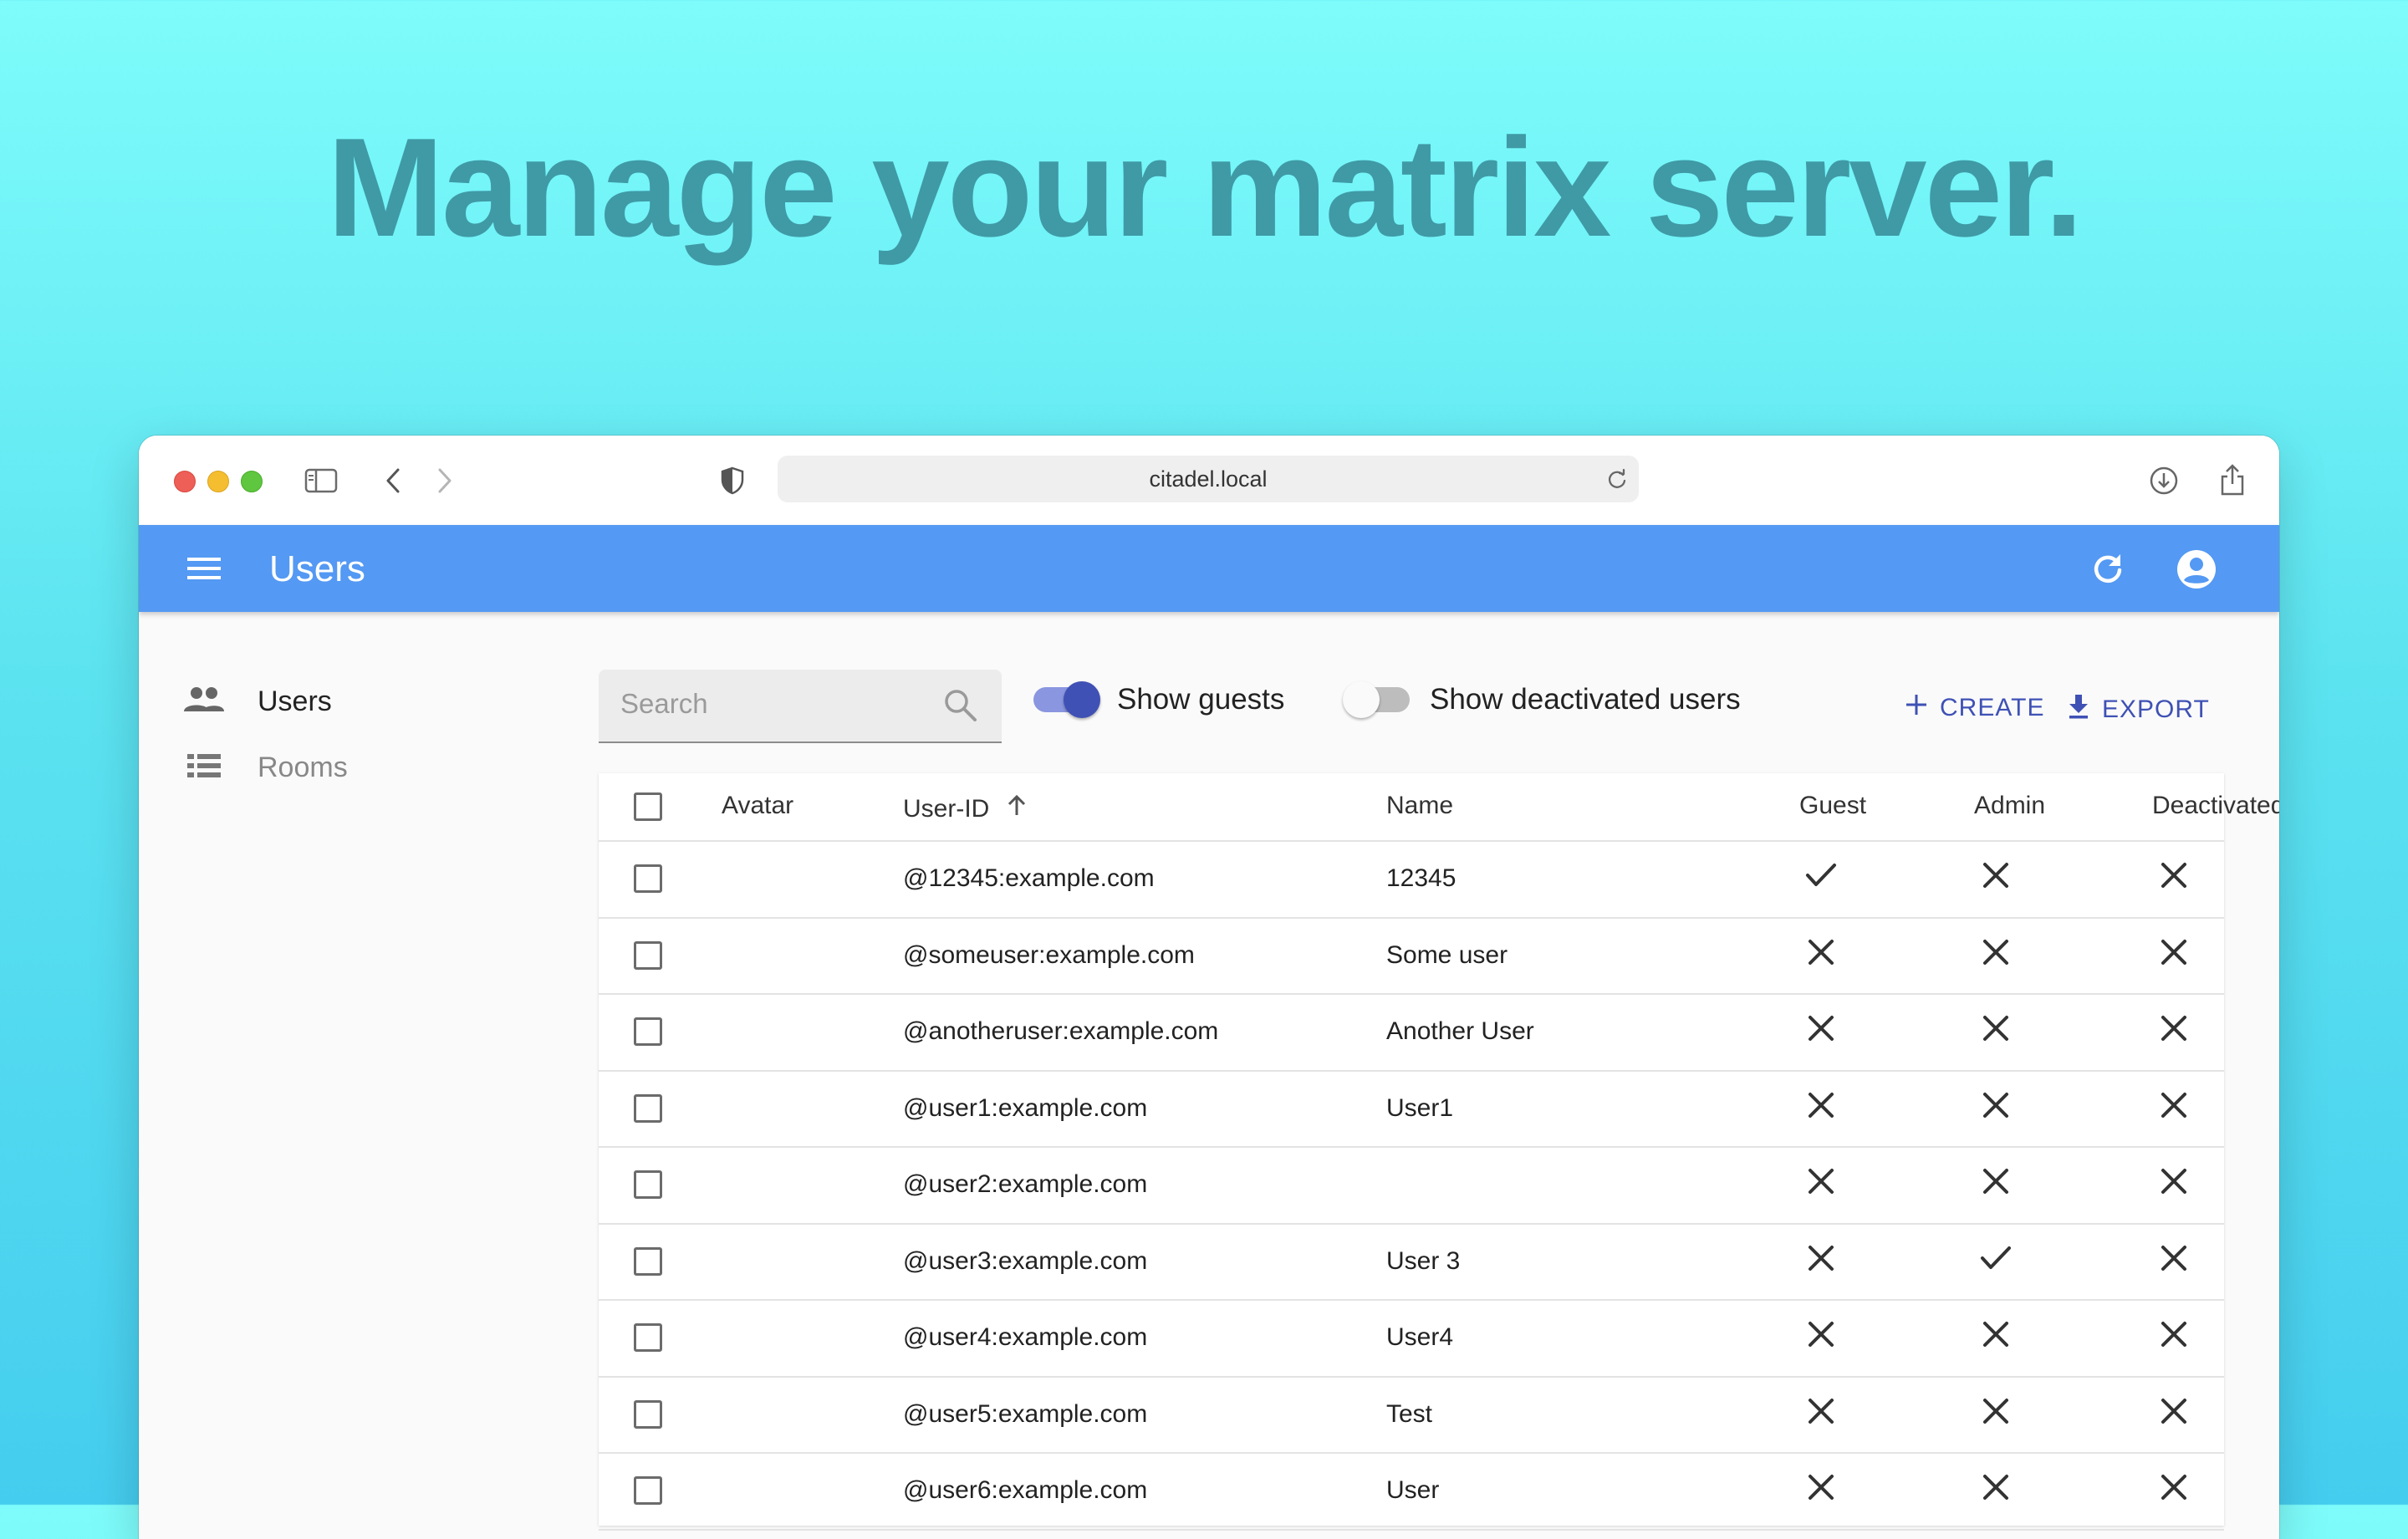 This screenshot has height=1539, width=2408. I want to click on minimize-dot, so click(218, 482).